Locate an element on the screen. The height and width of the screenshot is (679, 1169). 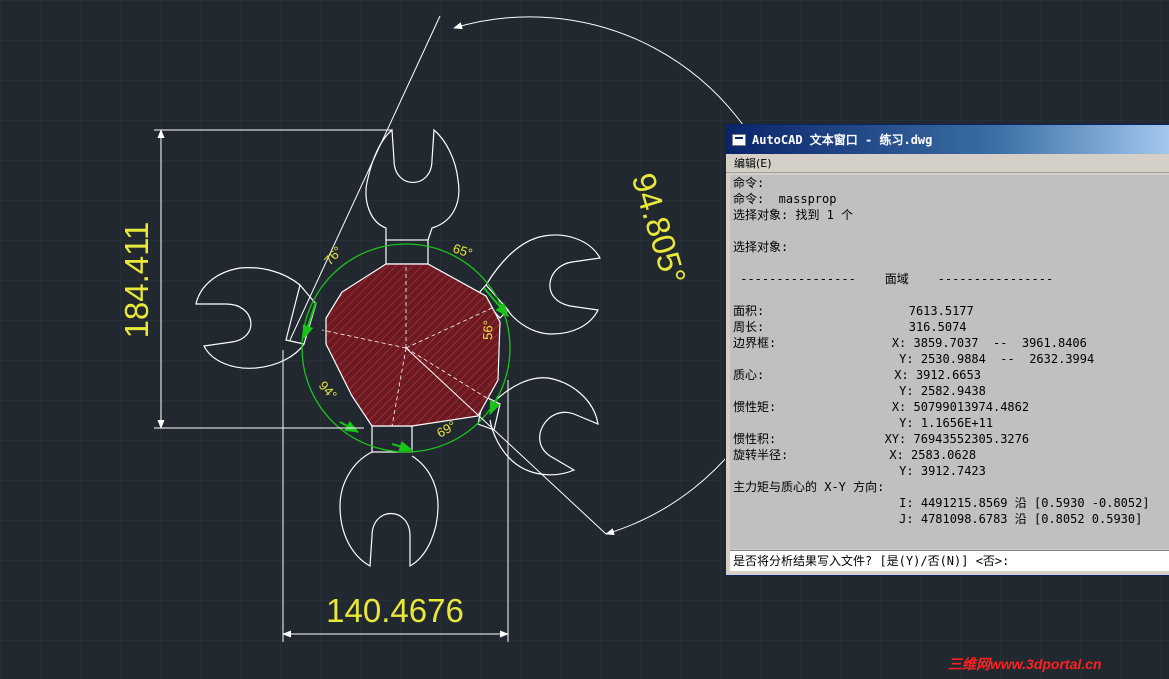
menu-bar: 编辑(E) is located at coordinates (947, 163).